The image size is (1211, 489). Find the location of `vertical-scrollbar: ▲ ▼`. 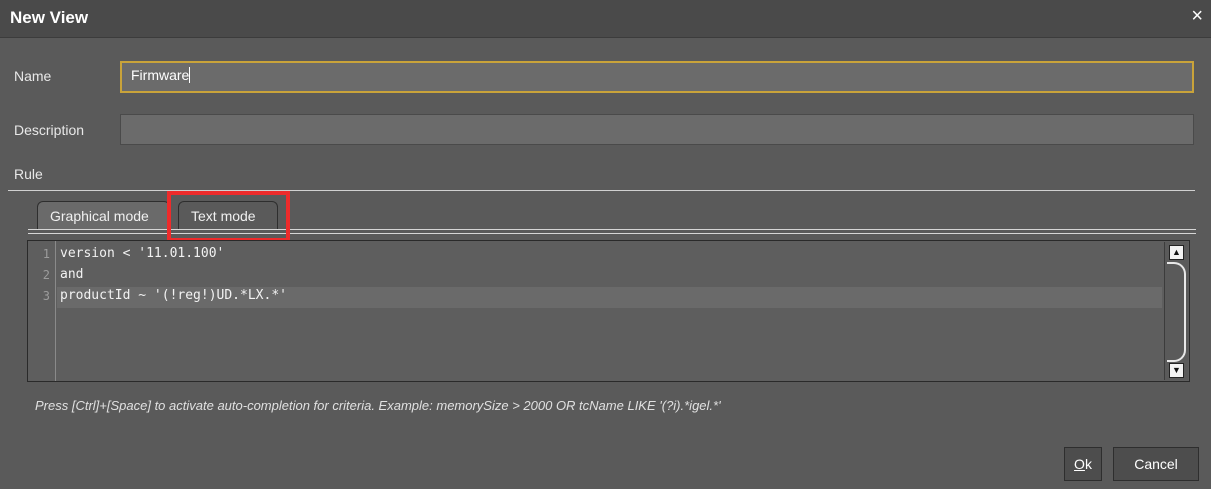

vertical-scrollbar: ▲ ▼ is located at coordinates (1176, 311).